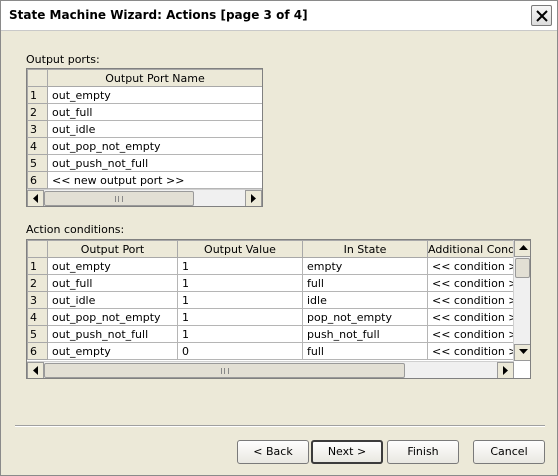  I want to click on column-header-additional-cond: Additional Cond, so click(471, 249).